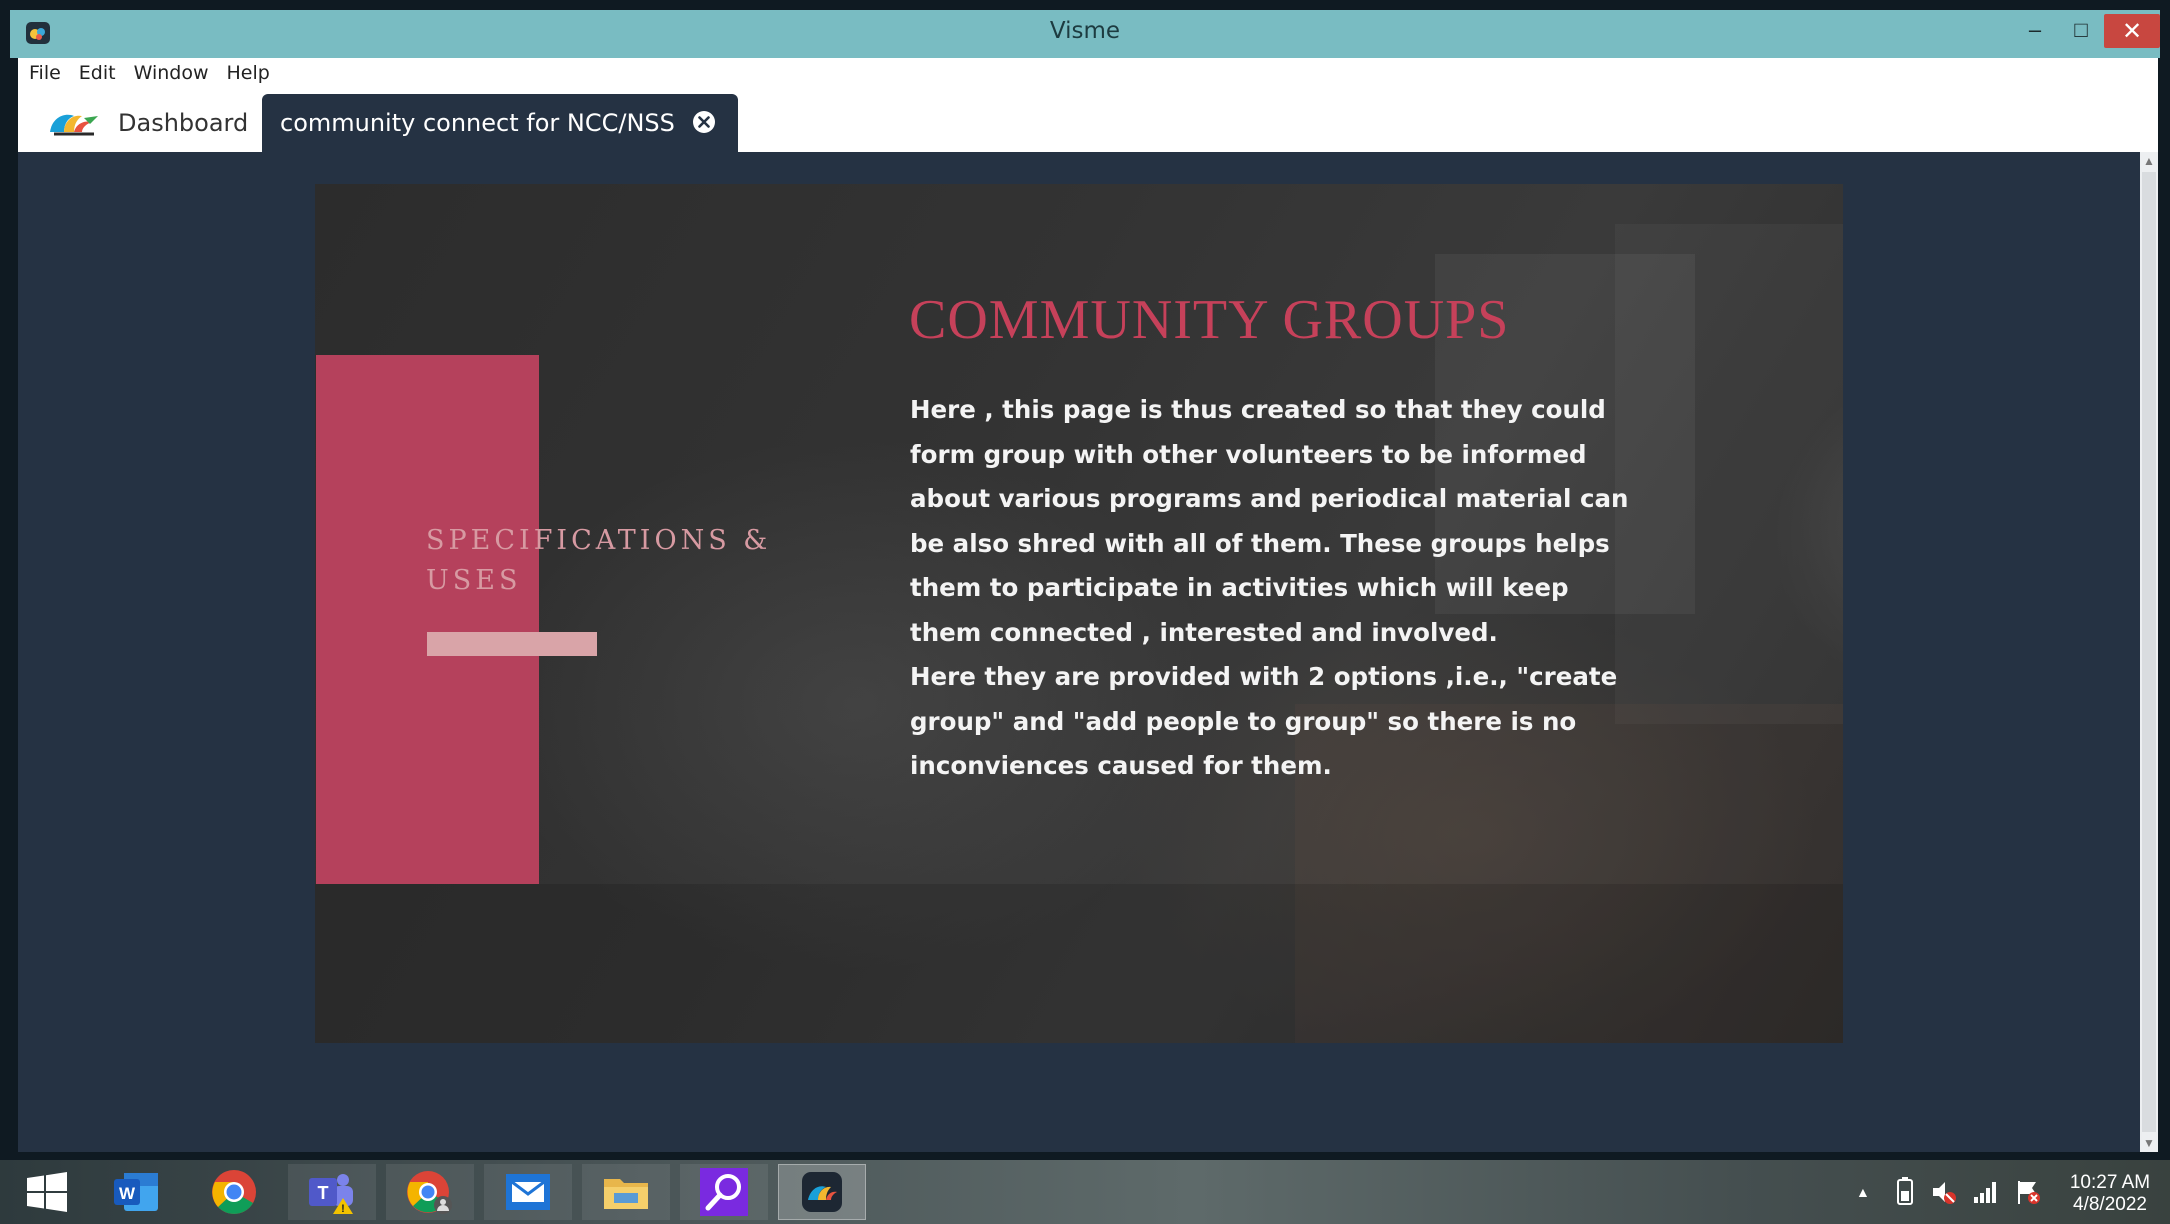  I want to click on teams-icon: T !, so click(331, 1194).